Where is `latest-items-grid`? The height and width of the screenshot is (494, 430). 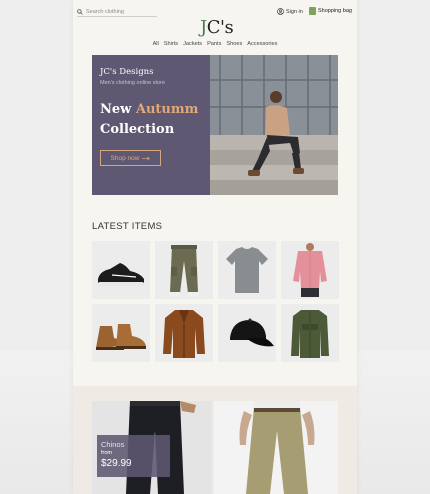
latest-items-grid is located at coordinates (215, 301).